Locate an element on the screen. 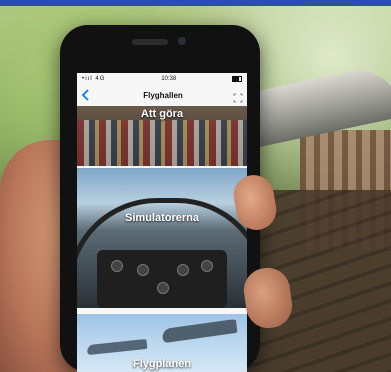  card-image-crowd is located at coordinates (162, 143).